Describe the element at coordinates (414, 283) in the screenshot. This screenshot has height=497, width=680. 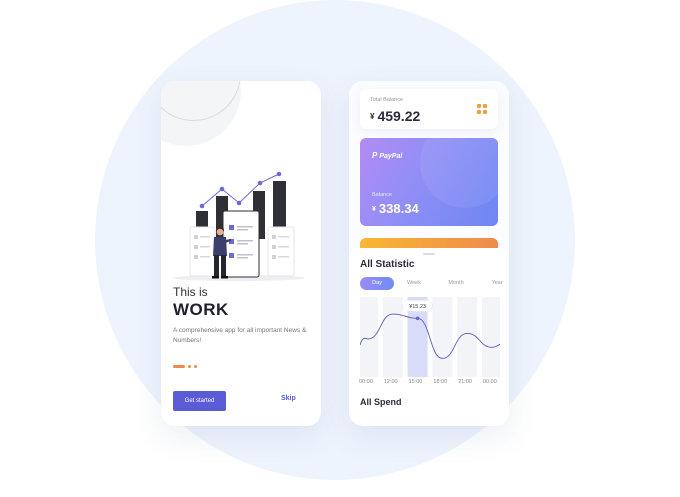
I see `tab-week: Week` at that location.